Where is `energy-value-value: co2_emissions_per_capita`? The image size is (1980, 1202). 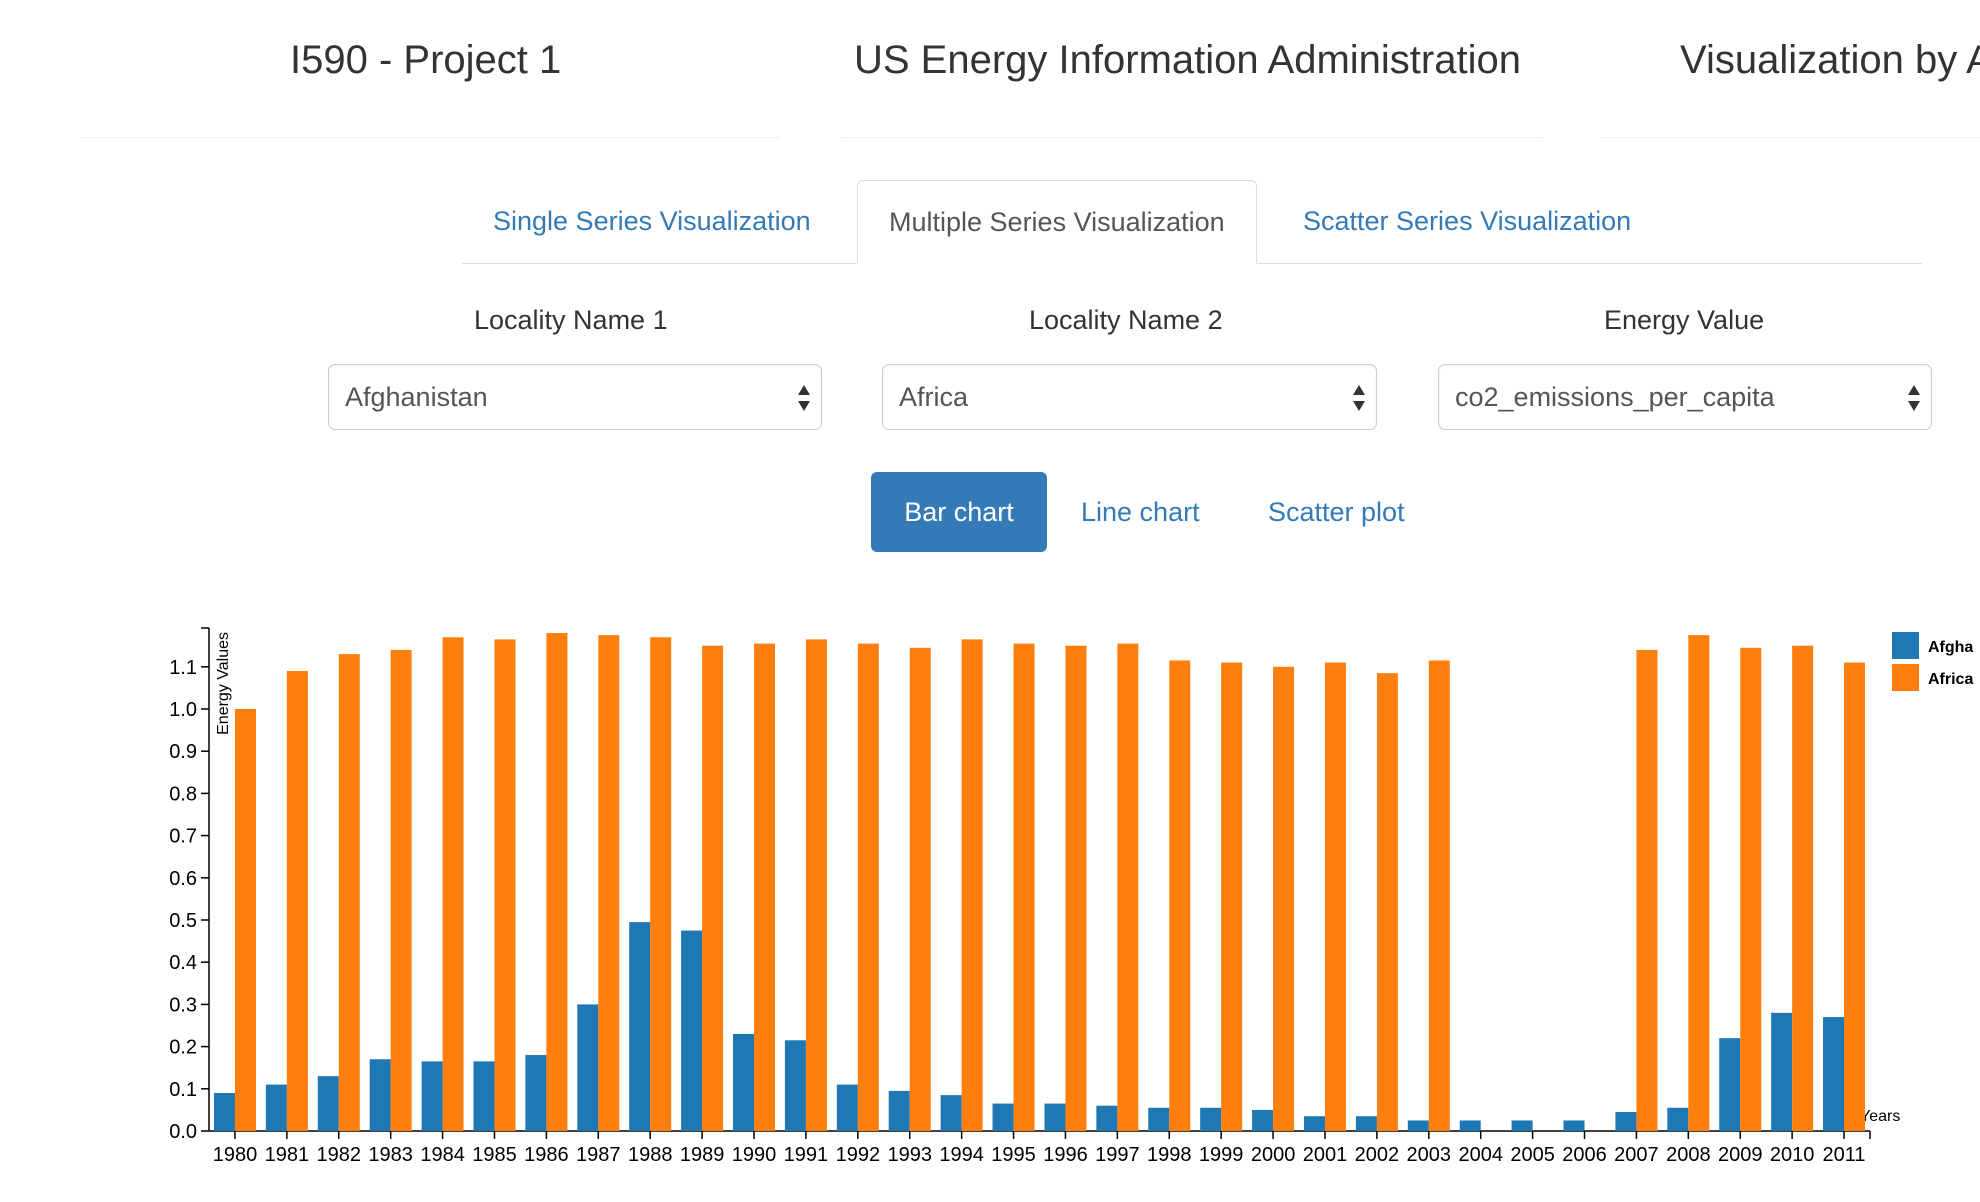
energy-value-value: co2_emissions_per_capita is located at coordinates (1615, 397).